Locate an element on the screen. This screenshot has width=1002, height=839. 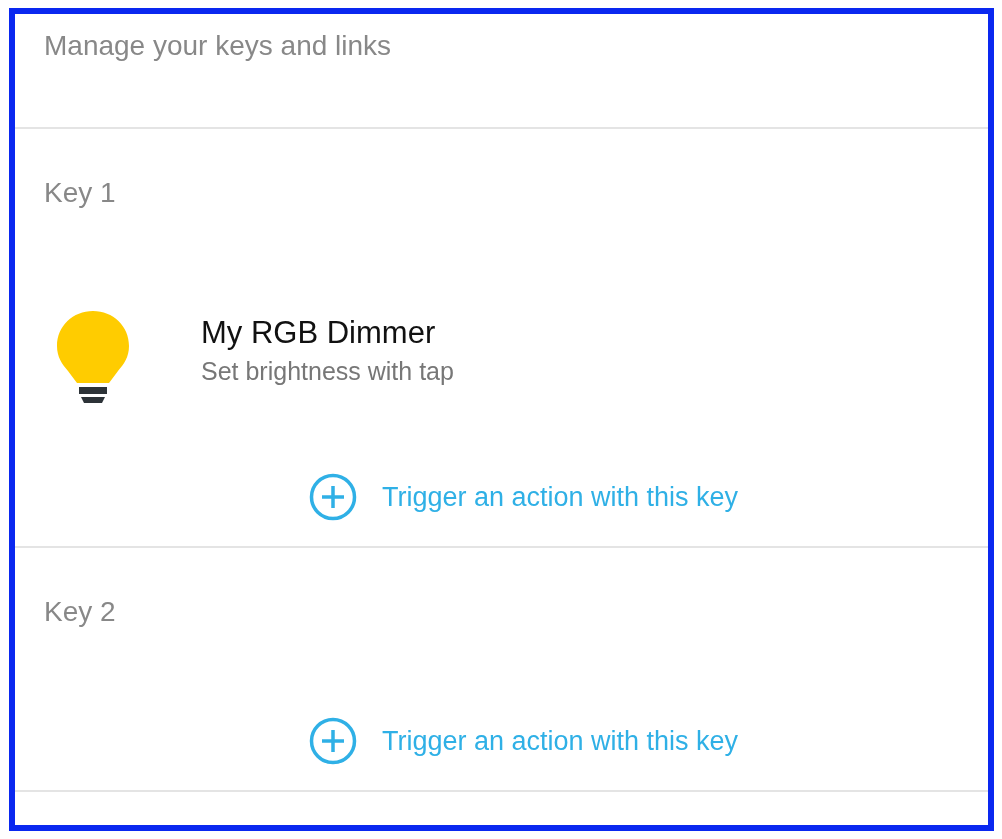
device-name: My RGB Dimmer is located at coordinates (319, 332).